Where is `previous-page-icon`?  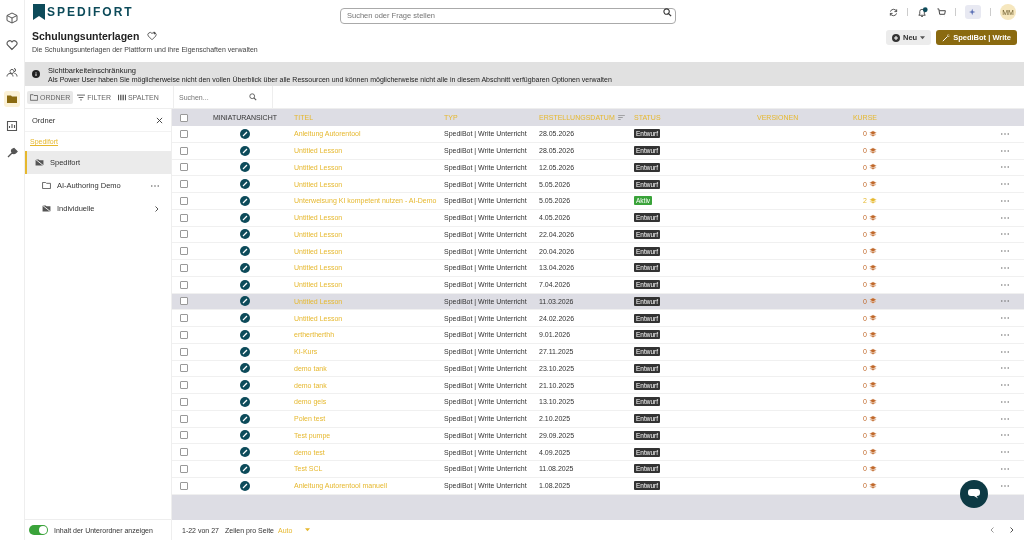 previous-page-icon is located at coordinates (992, 530).